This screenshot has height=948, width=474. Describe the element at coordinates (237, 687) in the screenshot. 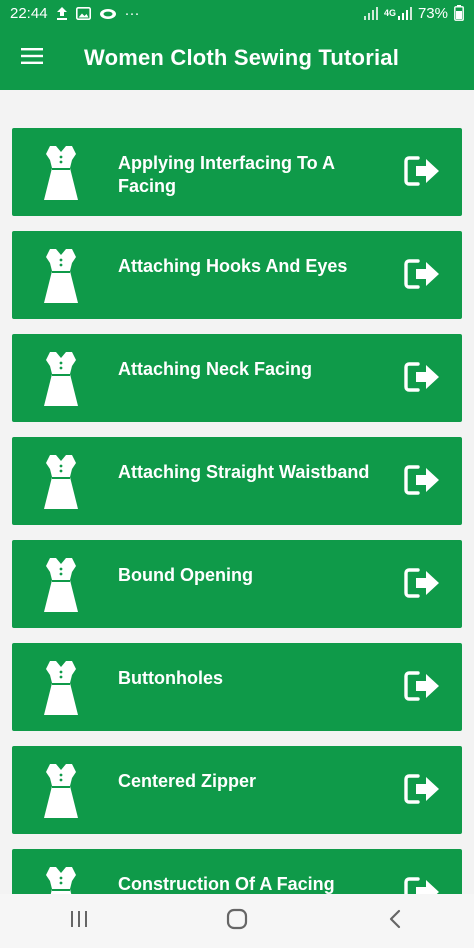

I see `list-item: Buttonholes` at that location.